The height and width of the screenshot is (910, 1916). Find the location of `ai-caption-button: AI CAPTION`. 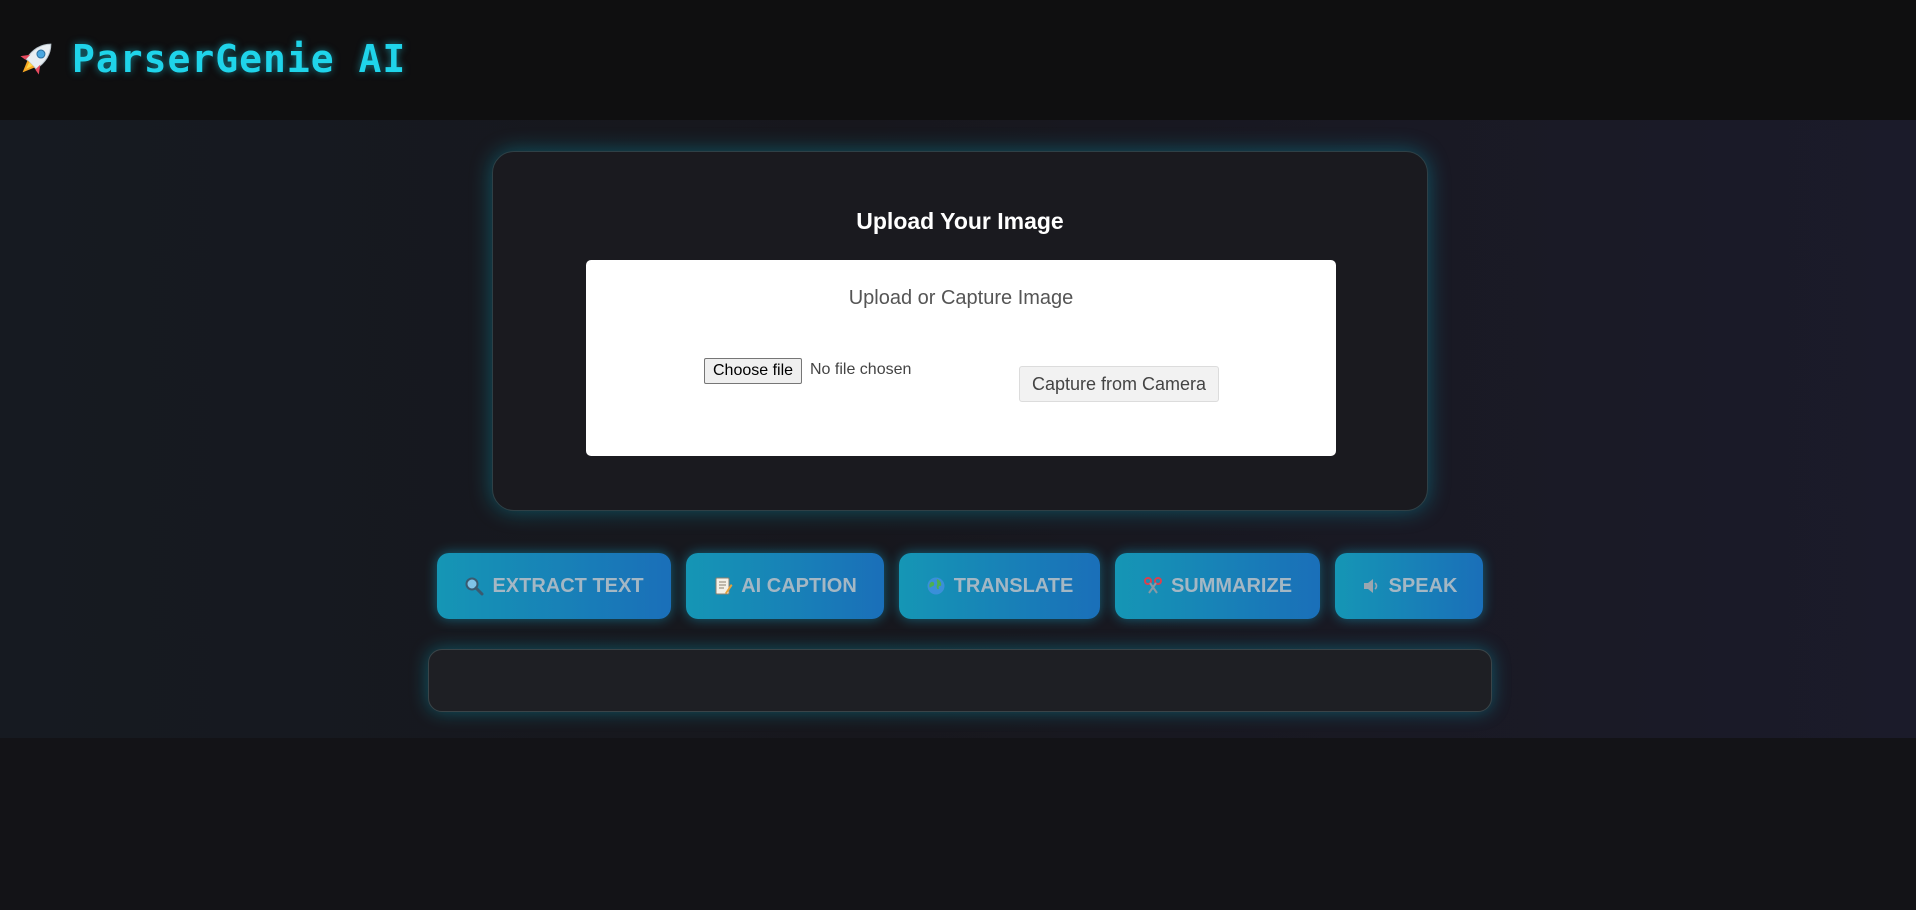

ai-caption-button: AI CAPTION is located at coordinates (785, 586).